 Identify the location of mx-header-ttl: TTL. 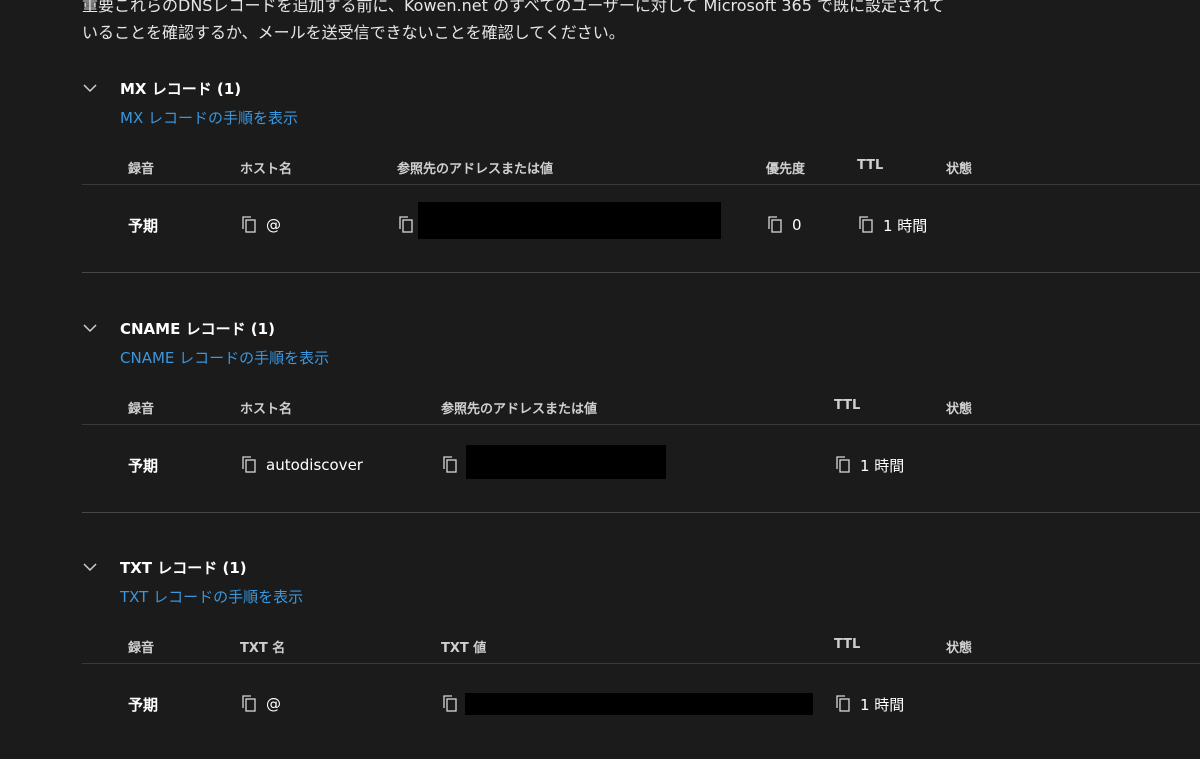
(870, 165).